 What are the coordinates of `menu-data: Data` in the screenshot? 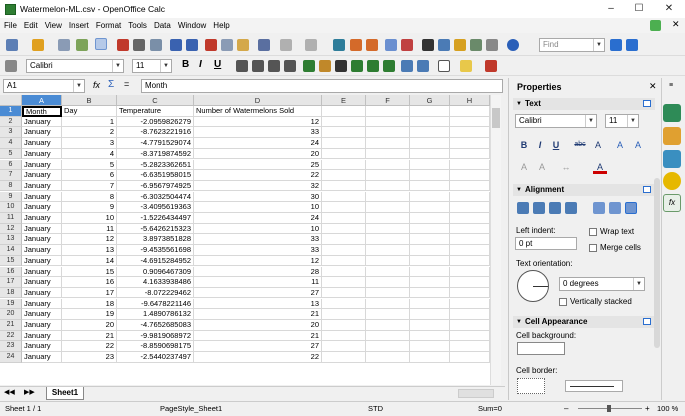 It's located at (162, 25).